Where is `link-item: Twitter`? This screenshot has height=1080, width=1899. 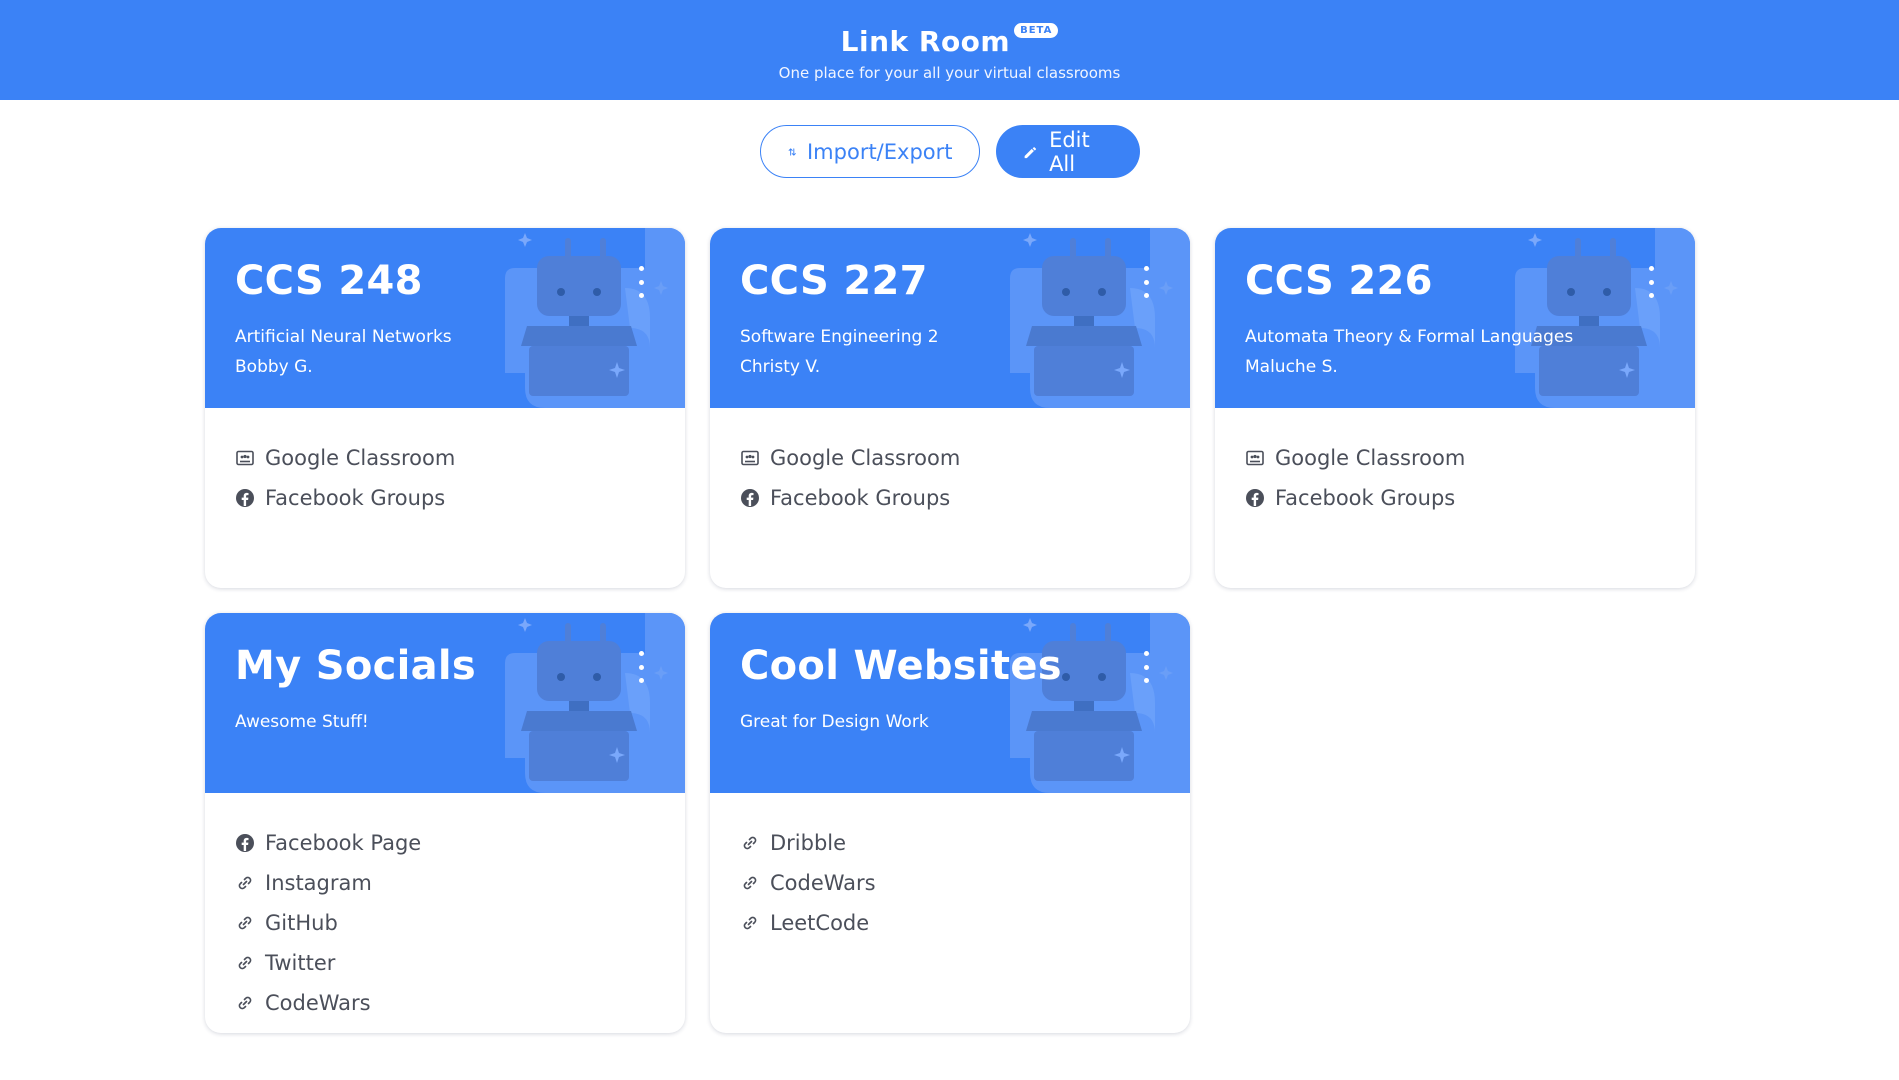 link-item: Twitter is located at coordinates (445, 963).